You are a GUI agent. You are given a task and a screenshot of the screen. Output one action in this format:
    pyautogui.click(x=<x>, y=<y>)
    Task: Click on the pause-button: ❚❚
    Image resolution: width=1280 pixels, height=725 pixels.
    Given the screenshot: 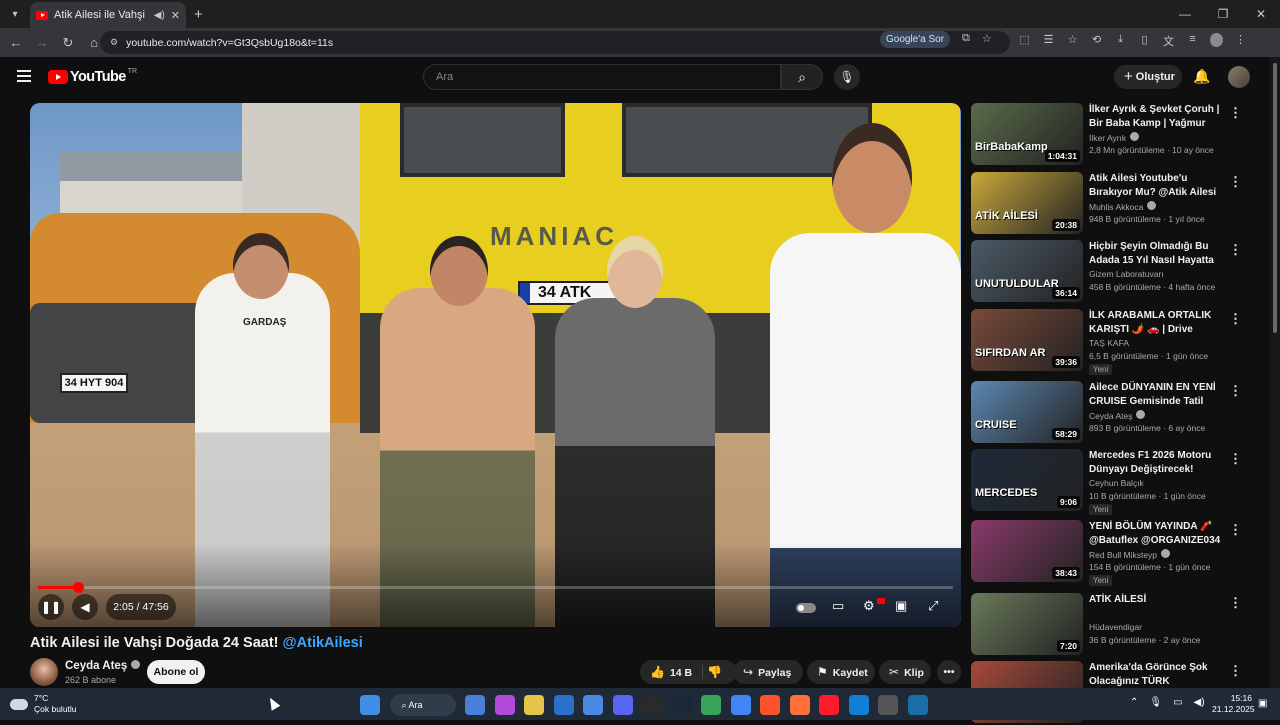 What is the action you would take?
    pyautogui.click(x=51, y=607)
    